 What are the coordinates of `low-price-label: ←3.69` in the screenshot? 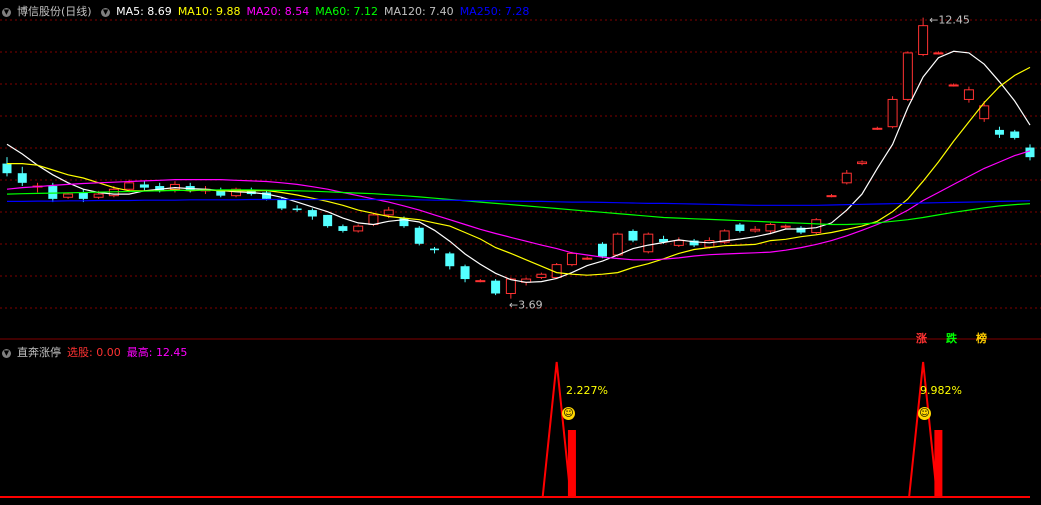 It's located at (526, 305).